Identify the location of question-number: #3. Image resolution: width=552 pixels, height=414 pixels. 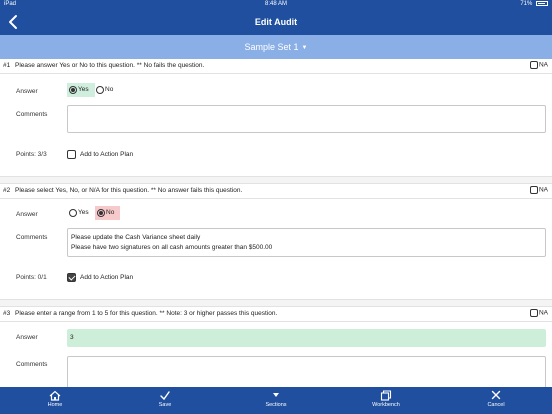
(7, 313).